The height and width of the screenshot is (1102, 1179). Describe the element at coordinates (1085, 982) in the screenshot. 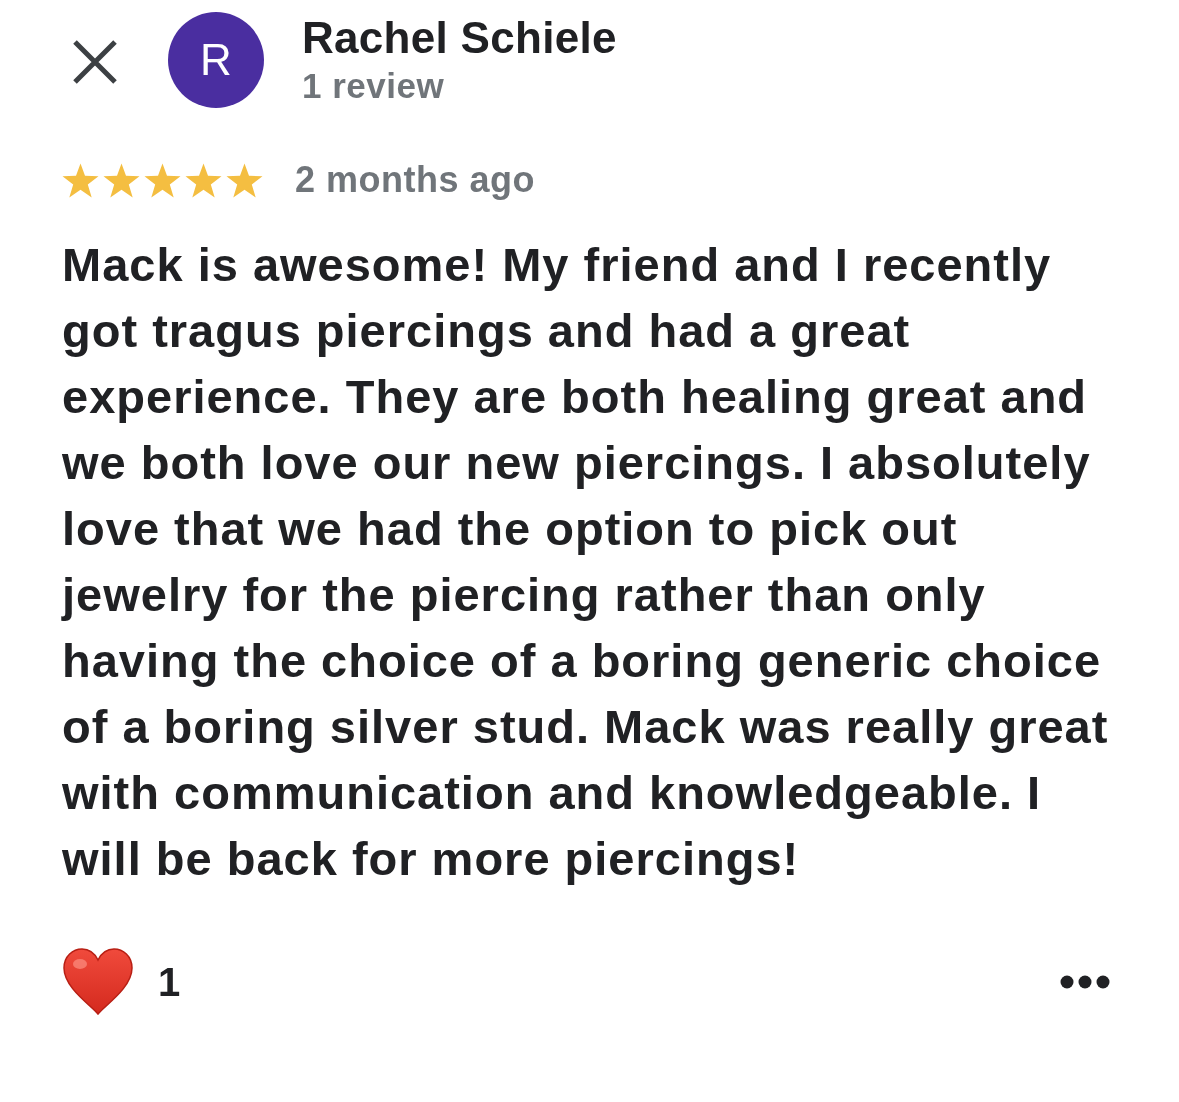

I see `more-options-icon` at that location.